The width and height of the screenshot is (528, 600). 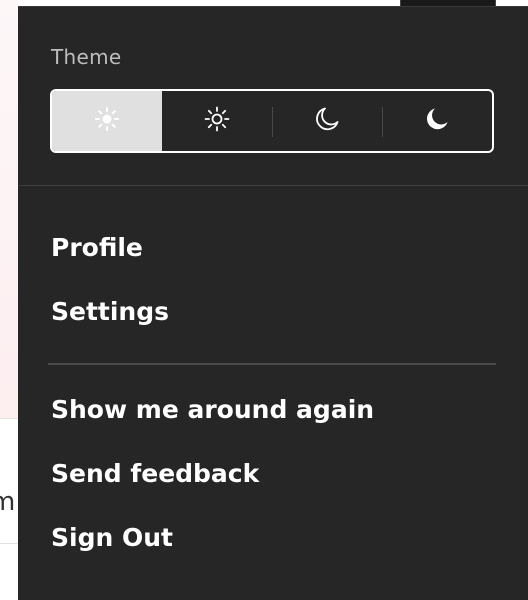 I want to click on menu-item-show-me-around: Show me around again, so click(x=212, y=409).